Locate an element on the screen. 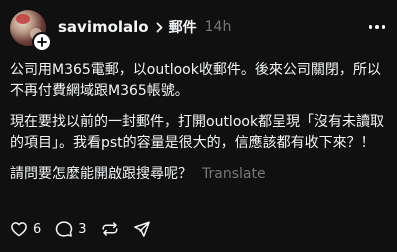 The height and width of the screenshot is (252, 397). timestamp: 14h is located at coordinates (218, 27).